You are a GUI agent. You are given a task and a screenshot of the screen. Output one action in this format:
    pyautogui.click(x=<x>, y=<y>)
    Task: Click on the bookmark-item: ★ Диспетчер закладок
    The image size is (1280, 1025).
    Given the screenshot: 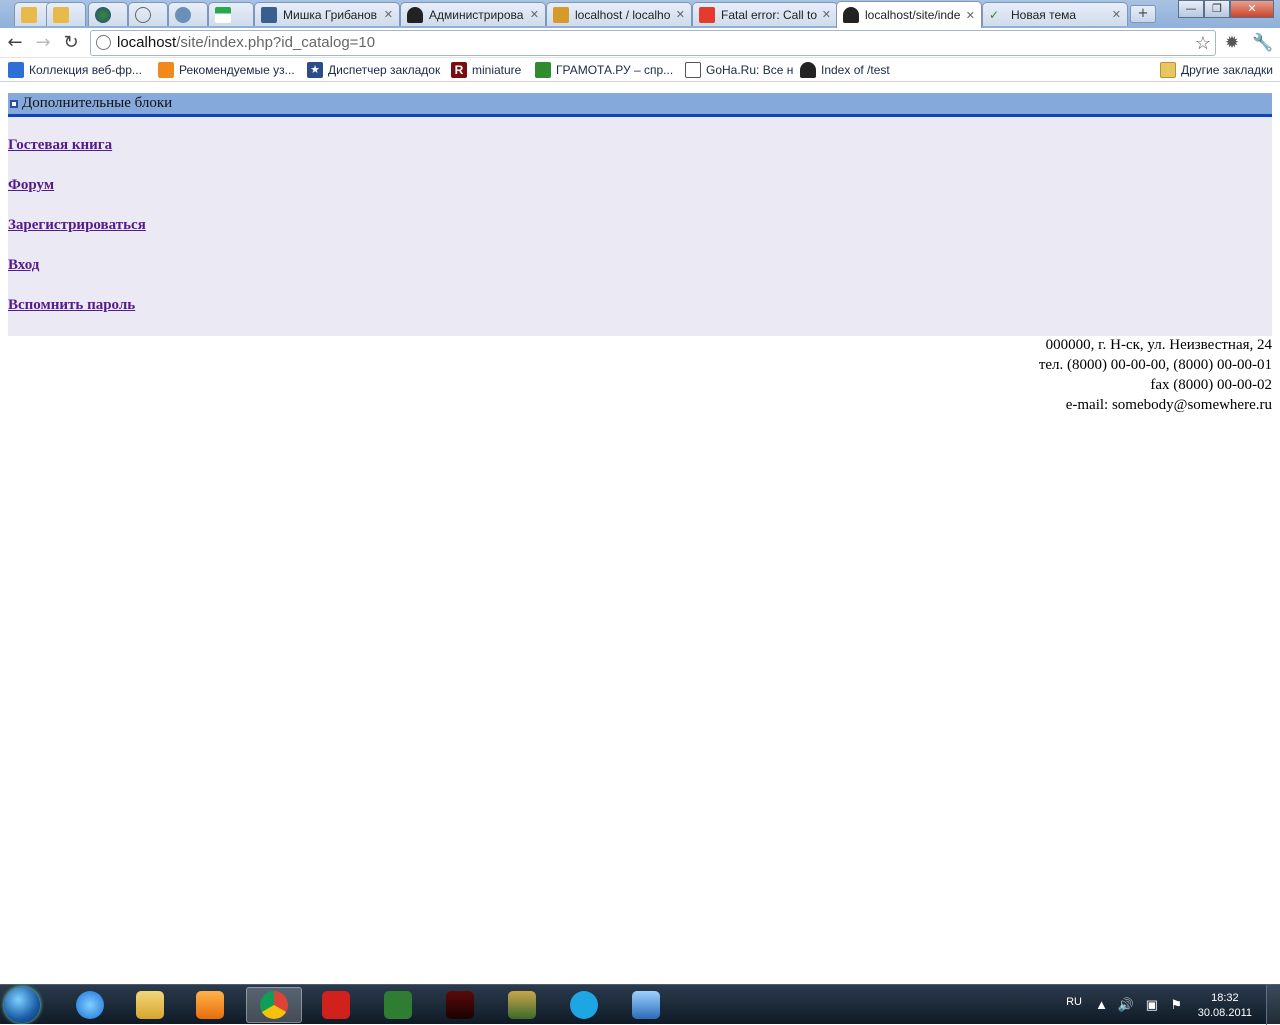 What is the action you would take?
    pyautogui.click(x=373, y=70)
    